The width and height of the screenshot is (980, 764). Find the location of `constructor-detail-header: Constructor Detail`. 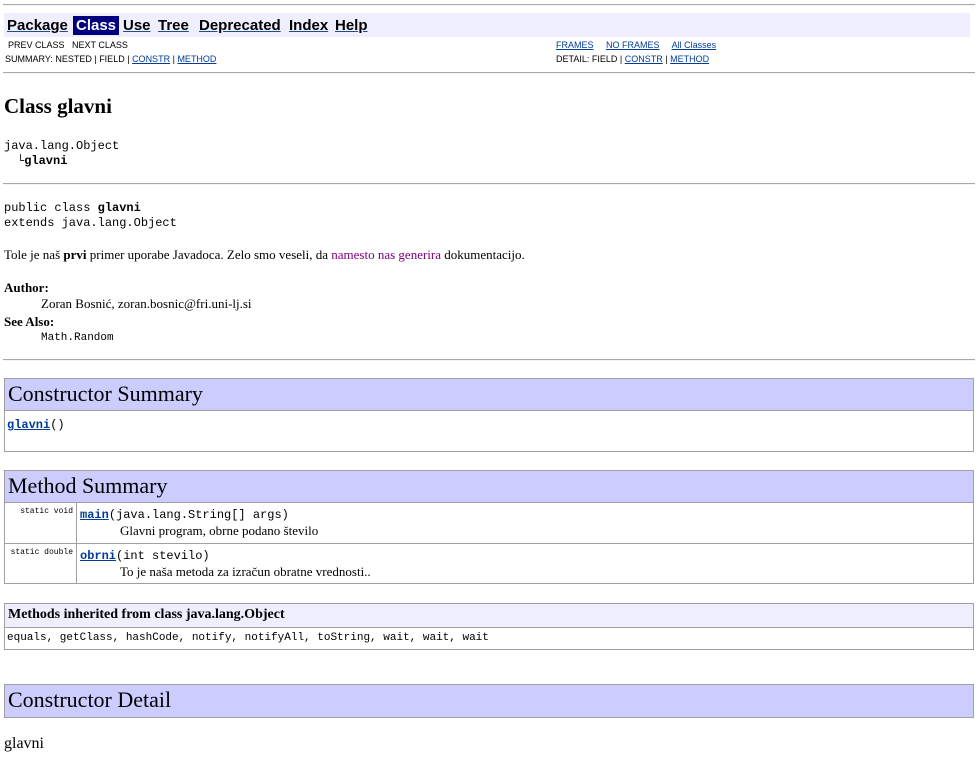

constructor-detail-header: Constructor Detail is located at coordinates (489, 701).